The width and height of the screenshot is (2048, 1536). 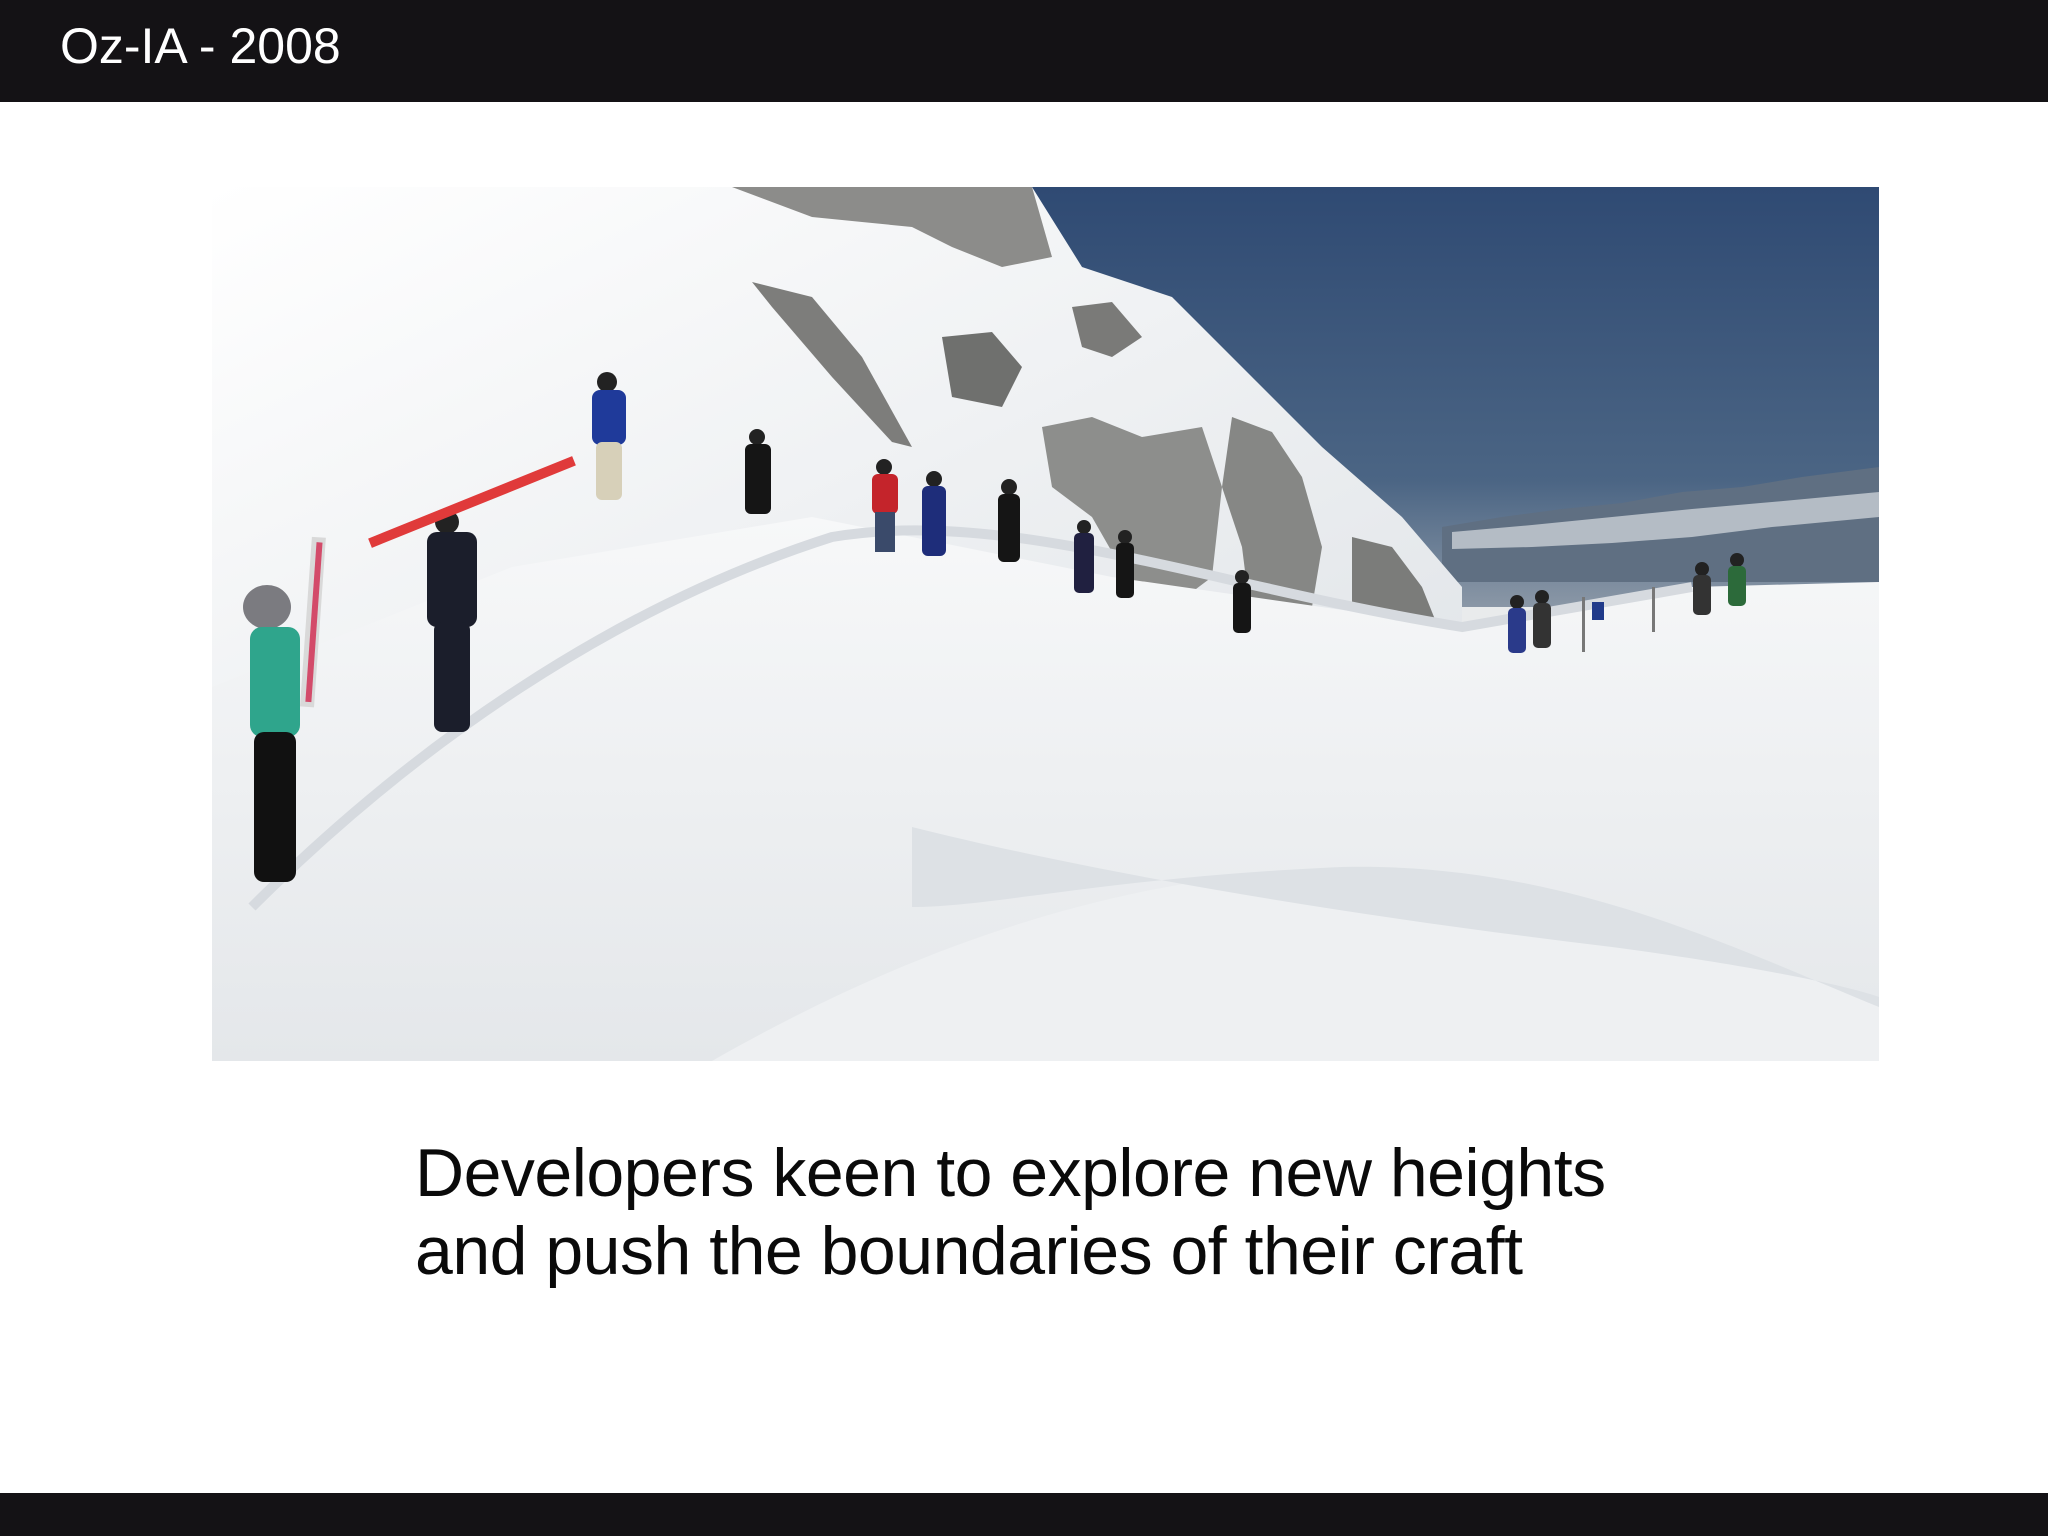 I want to click on caption-line-2: and push the boundaries of their craft, so click(x=969, y=1251).